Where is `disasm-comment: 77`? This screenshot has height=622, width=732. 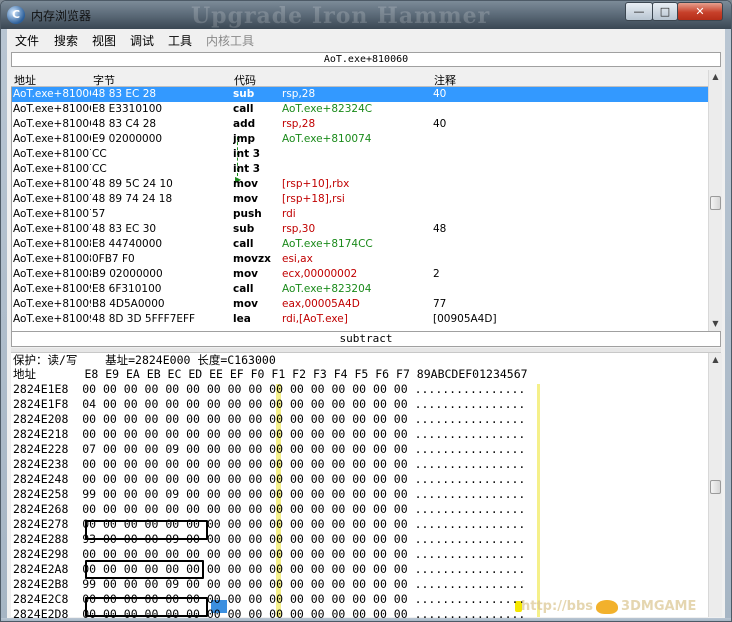
disasm-comment: 77 is located at coordinates (440, 304).